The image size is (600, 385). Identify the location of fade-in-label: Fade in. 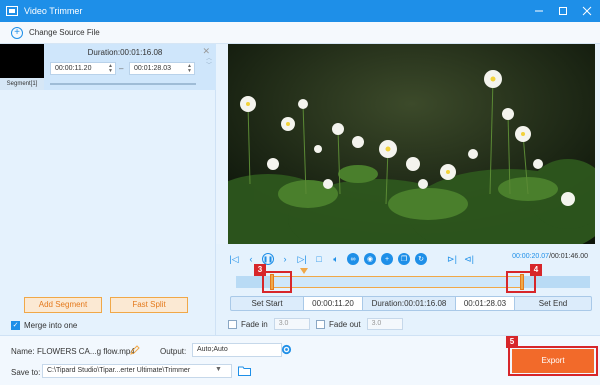
(254, 324).